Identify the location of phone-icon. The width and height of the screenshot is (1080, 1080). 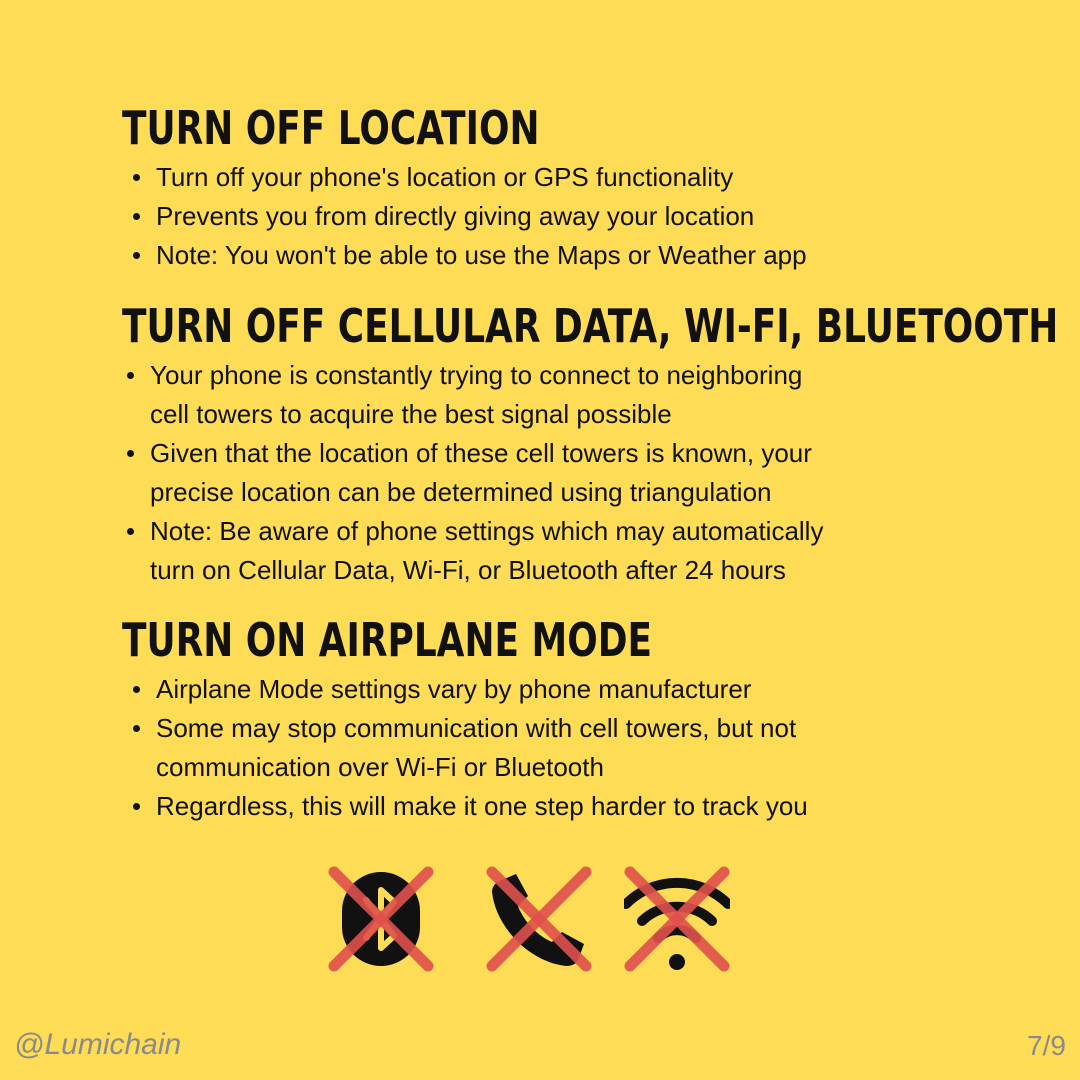
(539, 919).